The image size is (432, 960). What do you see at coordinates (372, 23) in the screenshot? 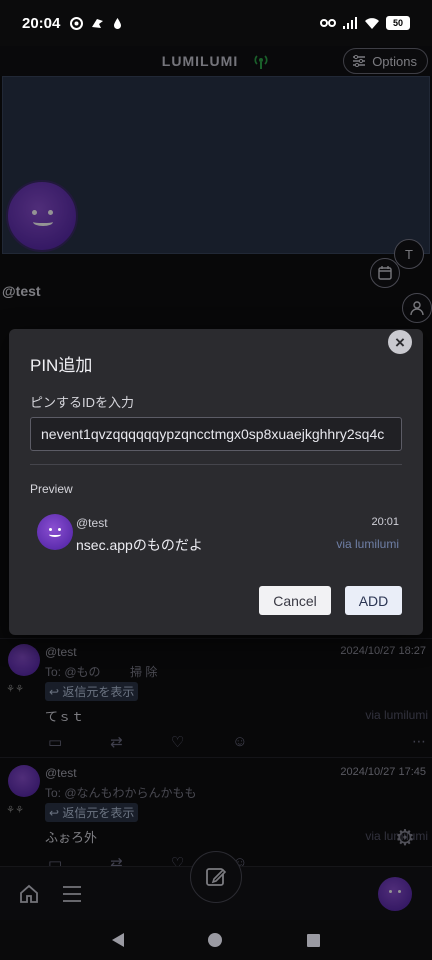
I see `wifi-icon` at bounding box center [372, 23].